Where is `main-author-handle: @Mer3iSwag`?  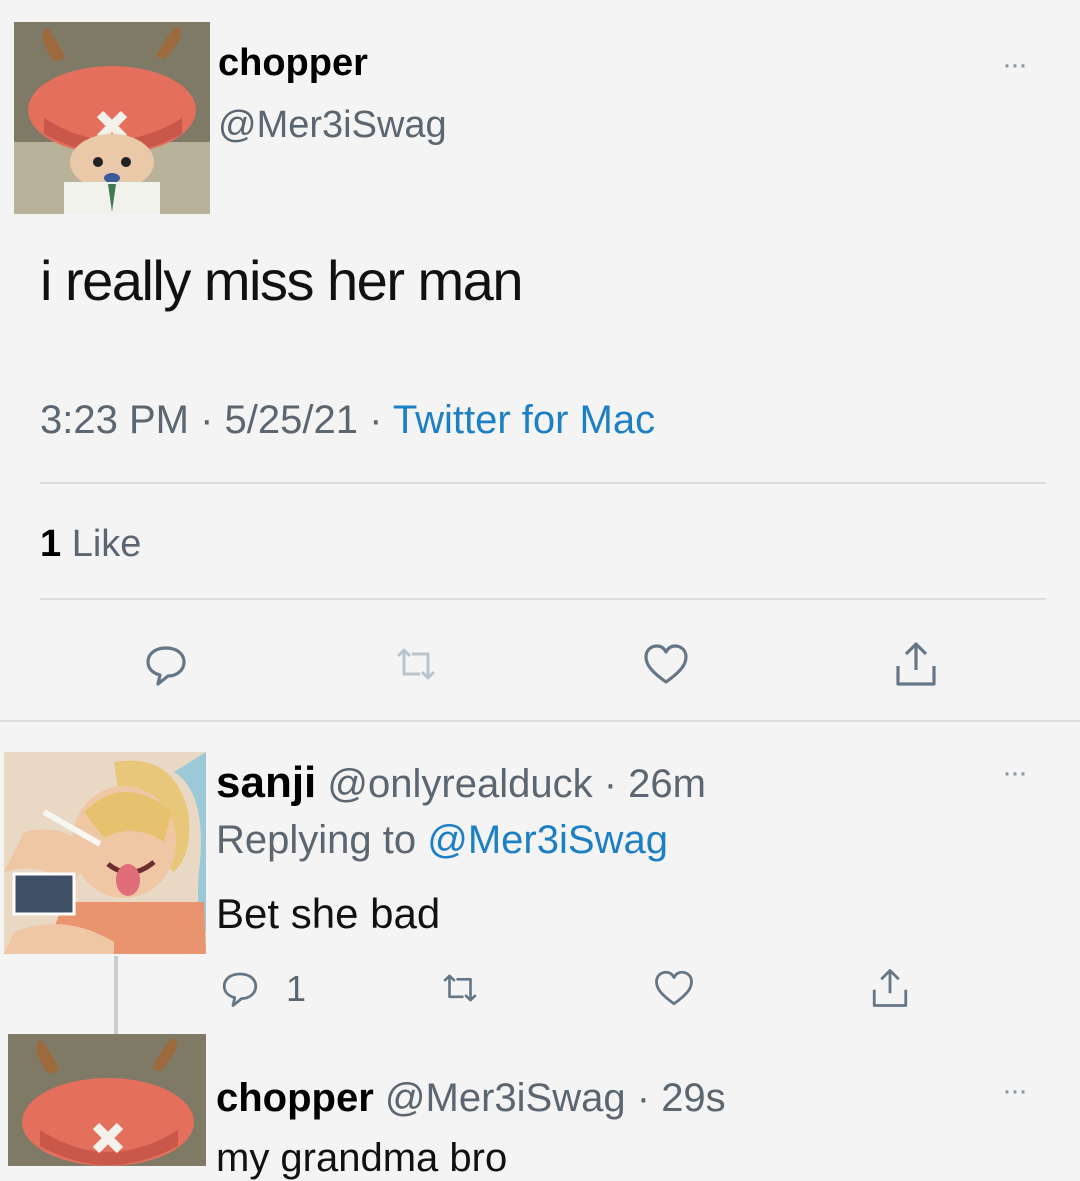 main-author-handle: @Mer3iSwag is located at coordinates (332, 125).